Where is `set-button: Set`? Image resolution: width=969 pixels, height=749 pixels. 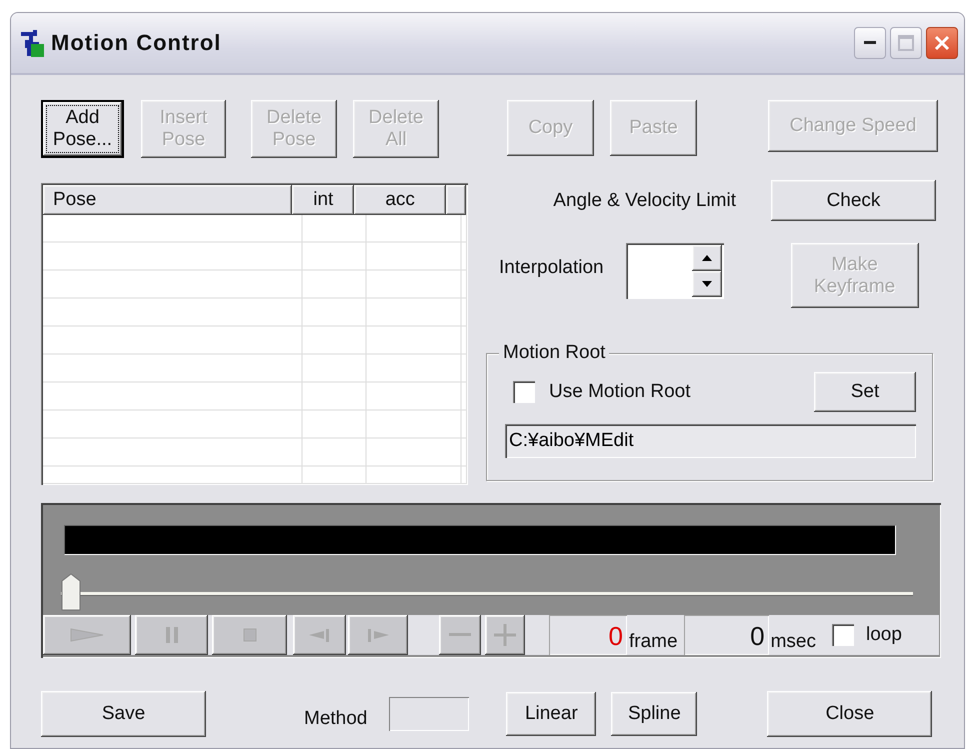 set-button: Set is located at coordinates (865, 392).